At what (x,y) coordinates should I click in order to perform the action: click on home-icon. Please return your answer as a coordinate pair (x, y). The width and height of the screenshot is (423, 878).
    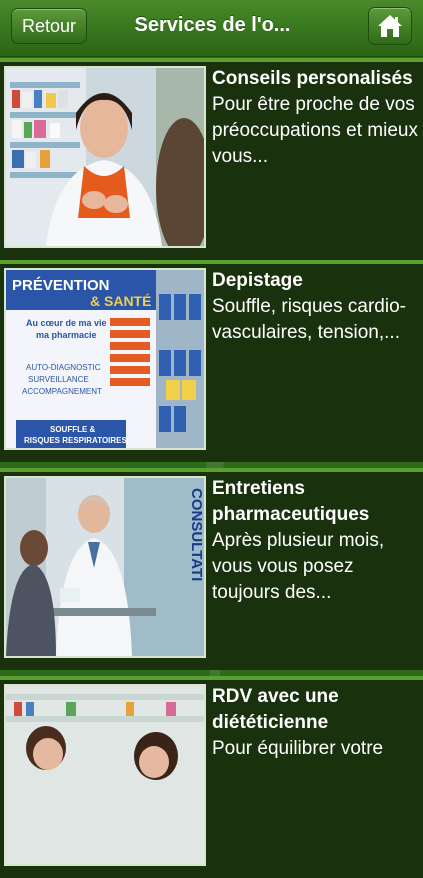
    Looking at the image, I should click on (390, 26).